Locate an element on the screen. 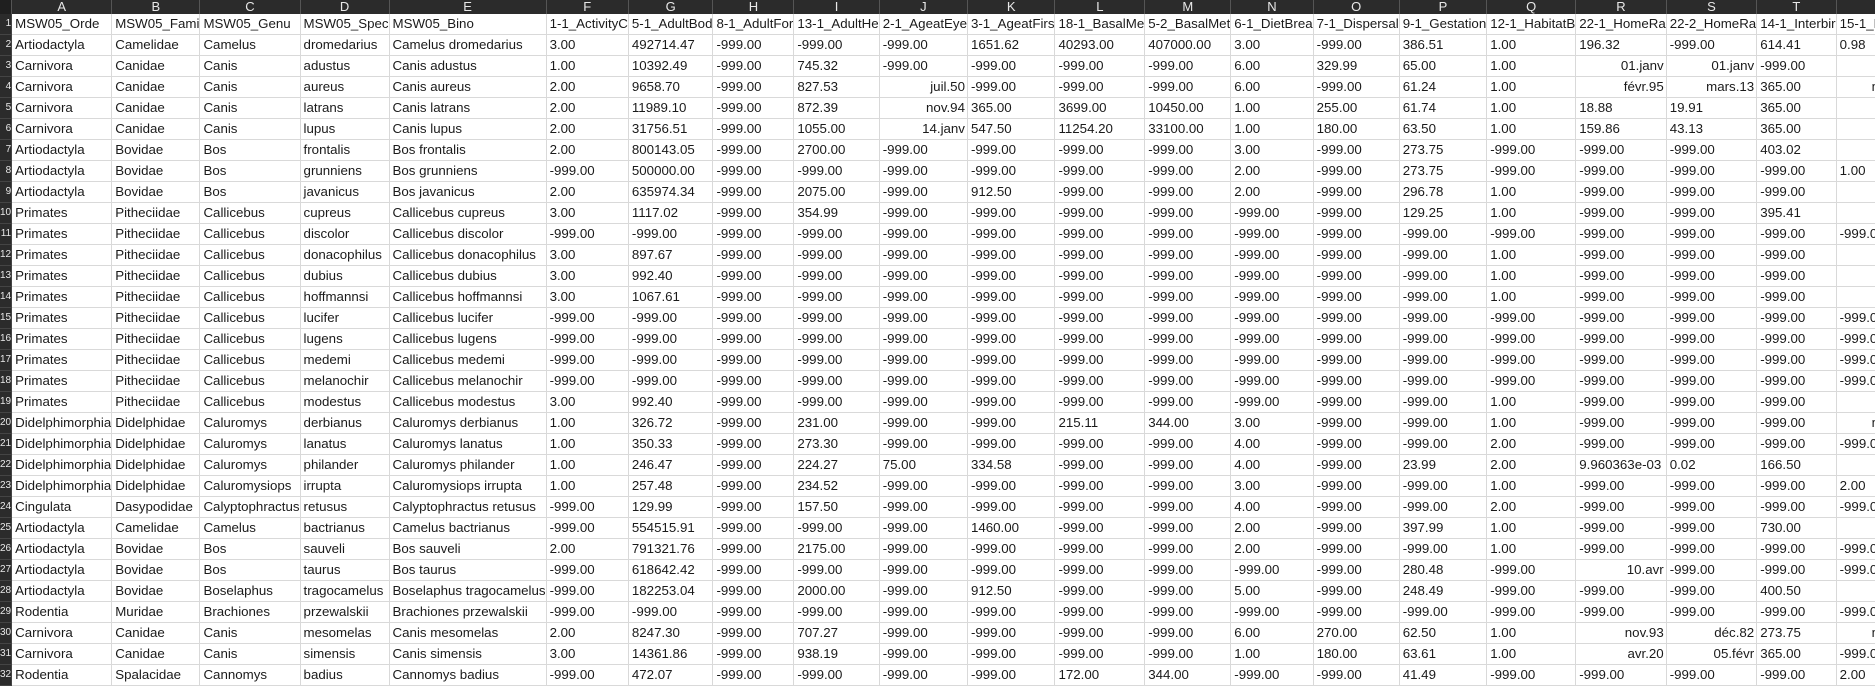 This screenshot has height=686, width=1875. cell: 61.74 is located at coordinates (1443, 108).